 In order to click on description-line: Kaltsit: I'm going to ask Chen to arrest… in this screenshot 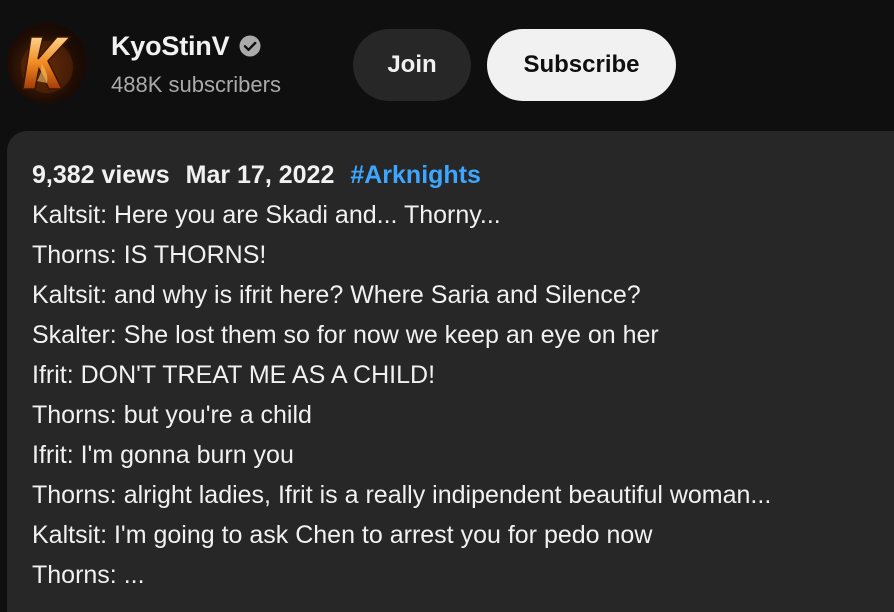, I will do `click(342, 535)`.